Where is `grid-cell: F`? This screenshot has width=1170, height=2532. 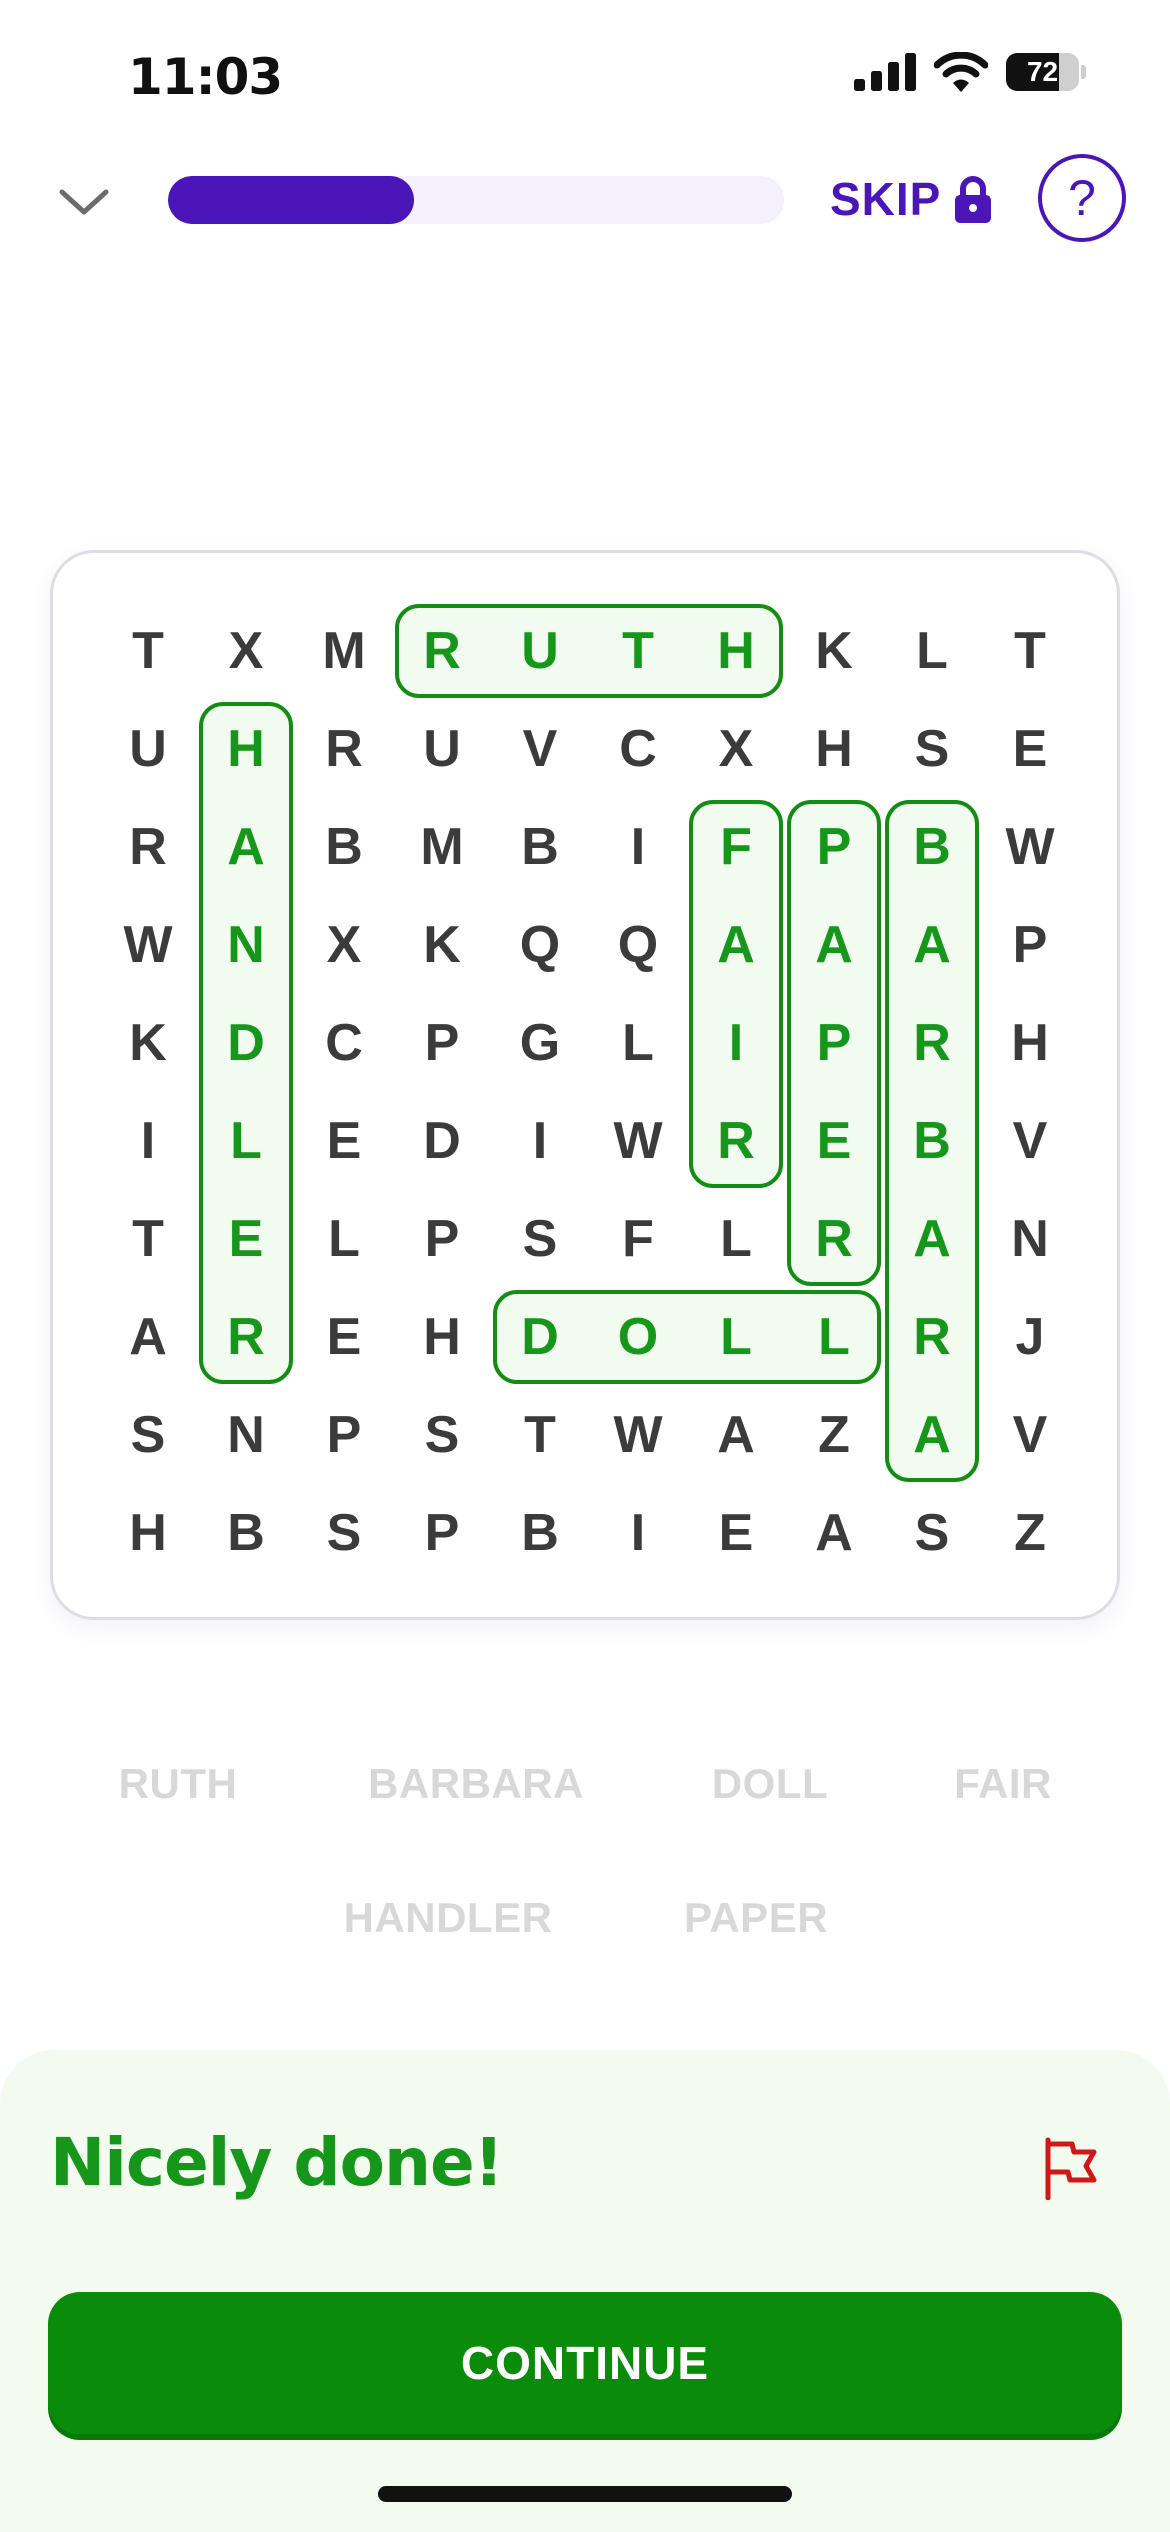
grid-cell: F is located at coordinates (638, 1239).